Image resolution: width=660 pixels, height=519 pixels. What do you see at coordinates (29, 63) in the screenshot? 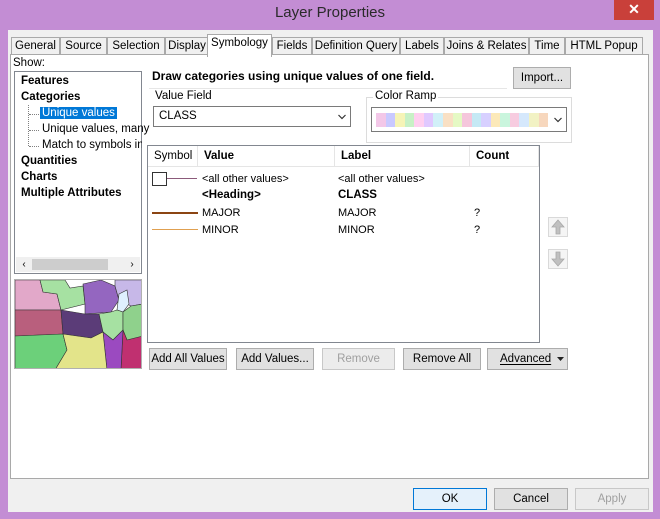
I see `show-label: Show:` at bounding box center [29, 63].